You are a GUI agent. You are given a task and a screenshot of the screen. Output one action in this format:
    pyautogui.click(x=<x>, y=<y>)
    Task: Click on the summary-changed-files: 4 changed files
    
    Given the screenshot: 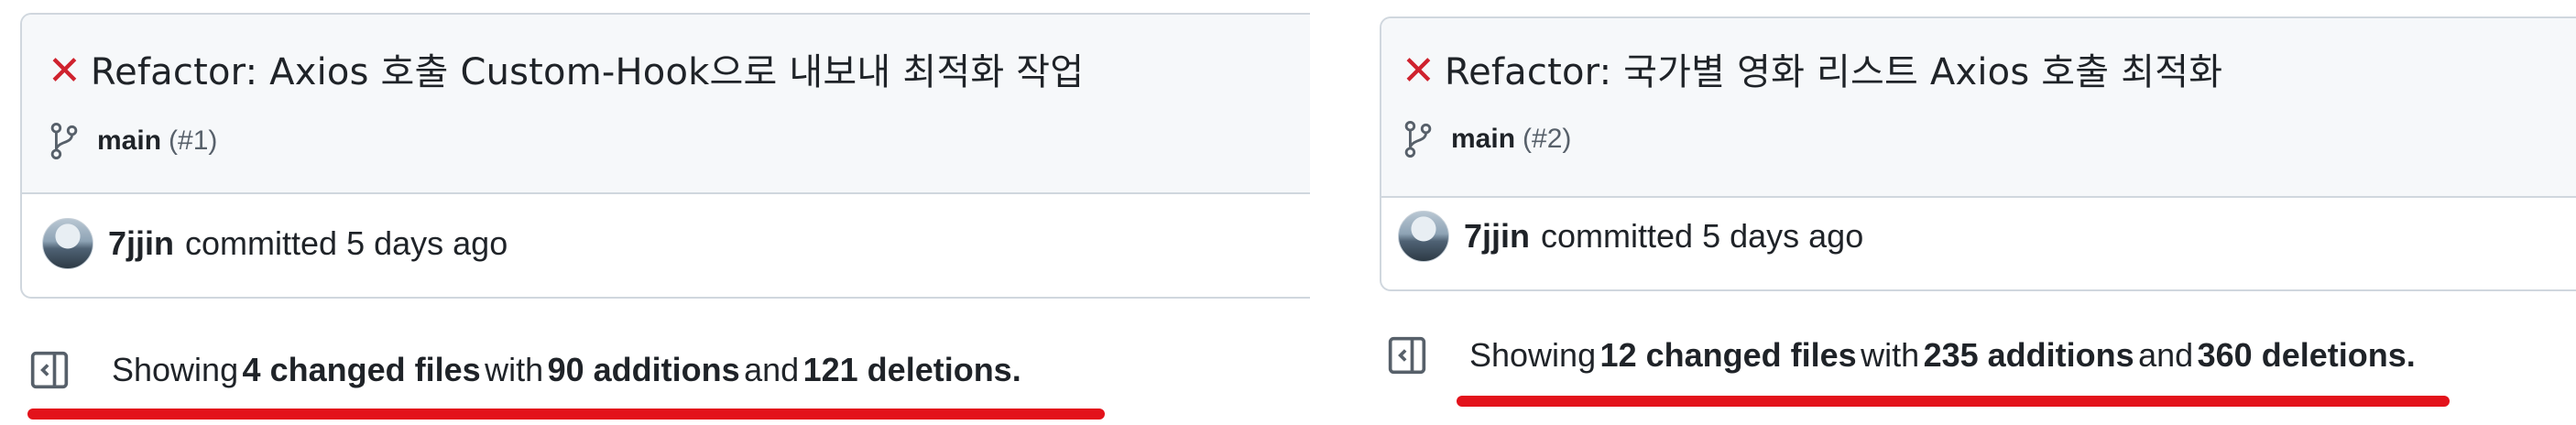 What is the action you would take?
    pyautogui.click(x=362, y=370)
    